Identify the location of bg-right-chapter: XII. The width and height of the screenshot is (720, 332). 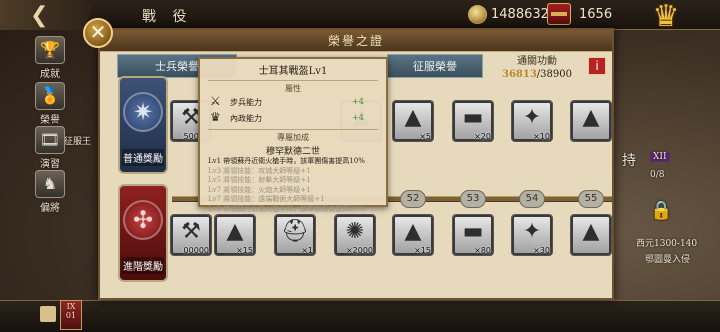
(660, 157).